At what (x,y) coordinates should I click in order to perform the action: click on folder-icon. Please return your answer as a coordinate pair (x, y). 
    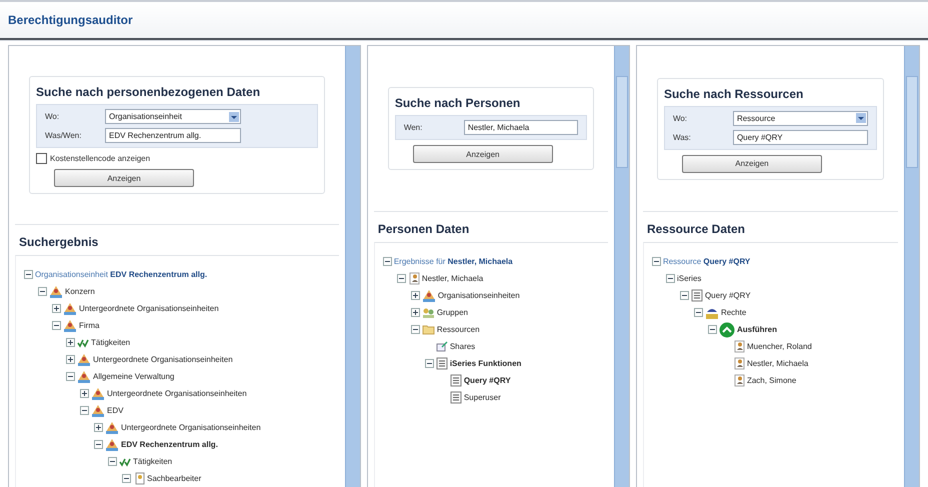
    Looking at the image, I should click on (428, 329).